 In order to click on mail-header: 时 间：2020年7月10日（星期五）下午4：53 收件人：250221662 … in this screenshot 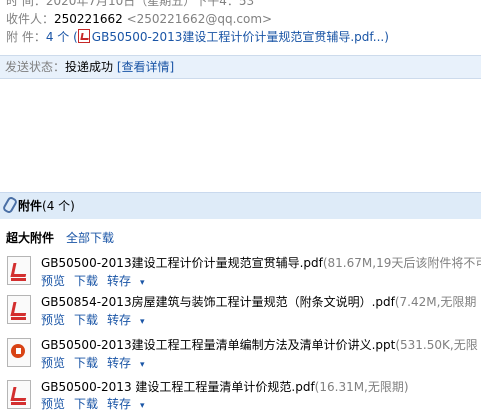, I will do `click(240, 26)`.